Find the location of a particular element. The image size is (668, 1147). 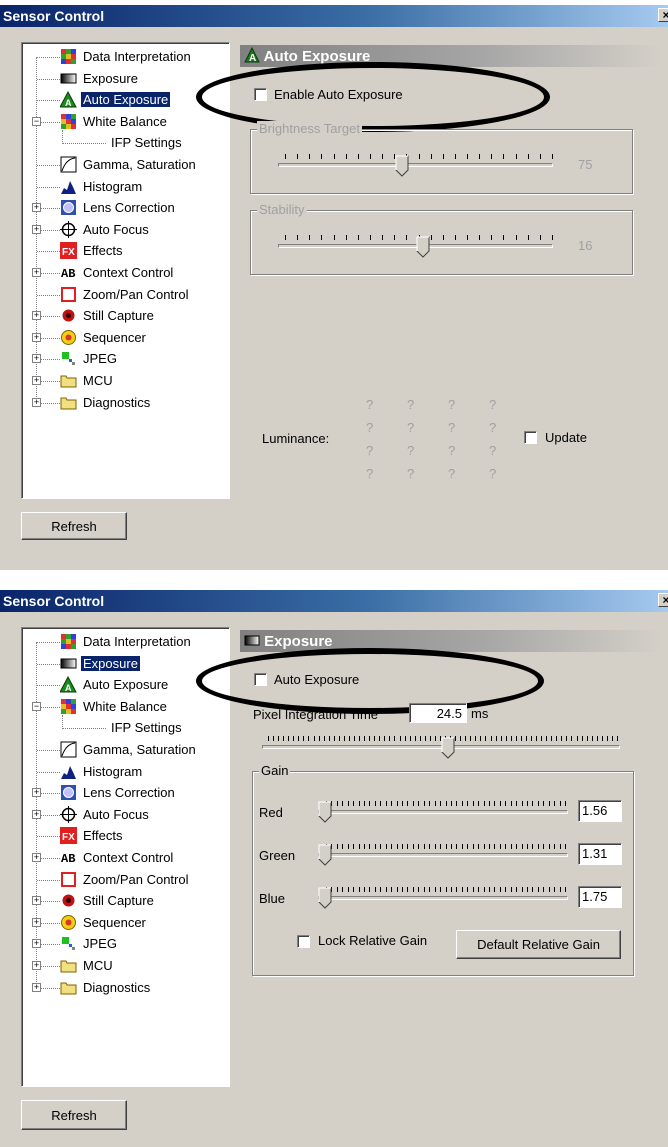

default-relative-gain-button: Default Relative Gain is located at coordinates (538, 944).